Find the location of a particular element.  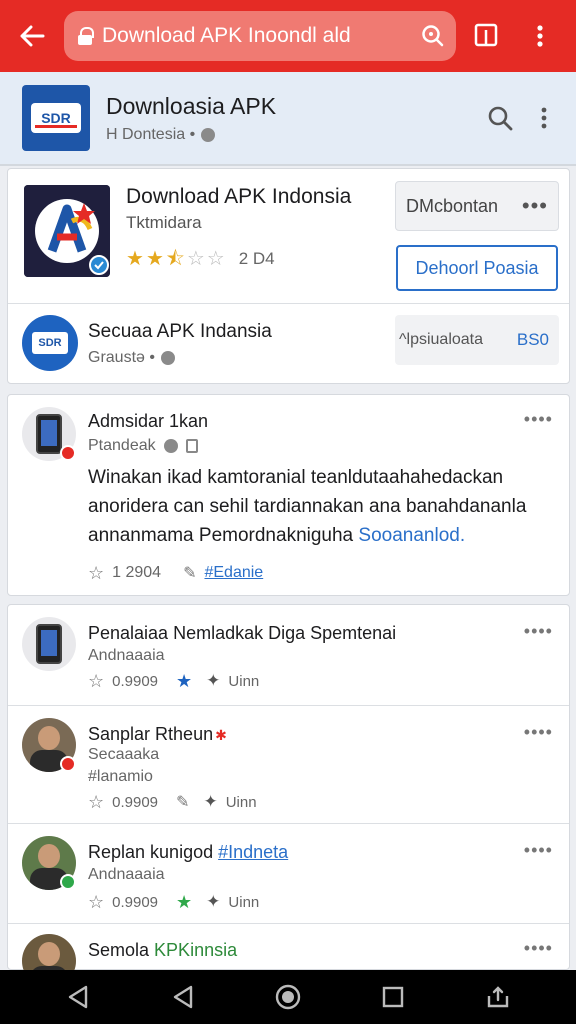

install-button: Dehoorl Poasia is located at coordinates (477, 268).